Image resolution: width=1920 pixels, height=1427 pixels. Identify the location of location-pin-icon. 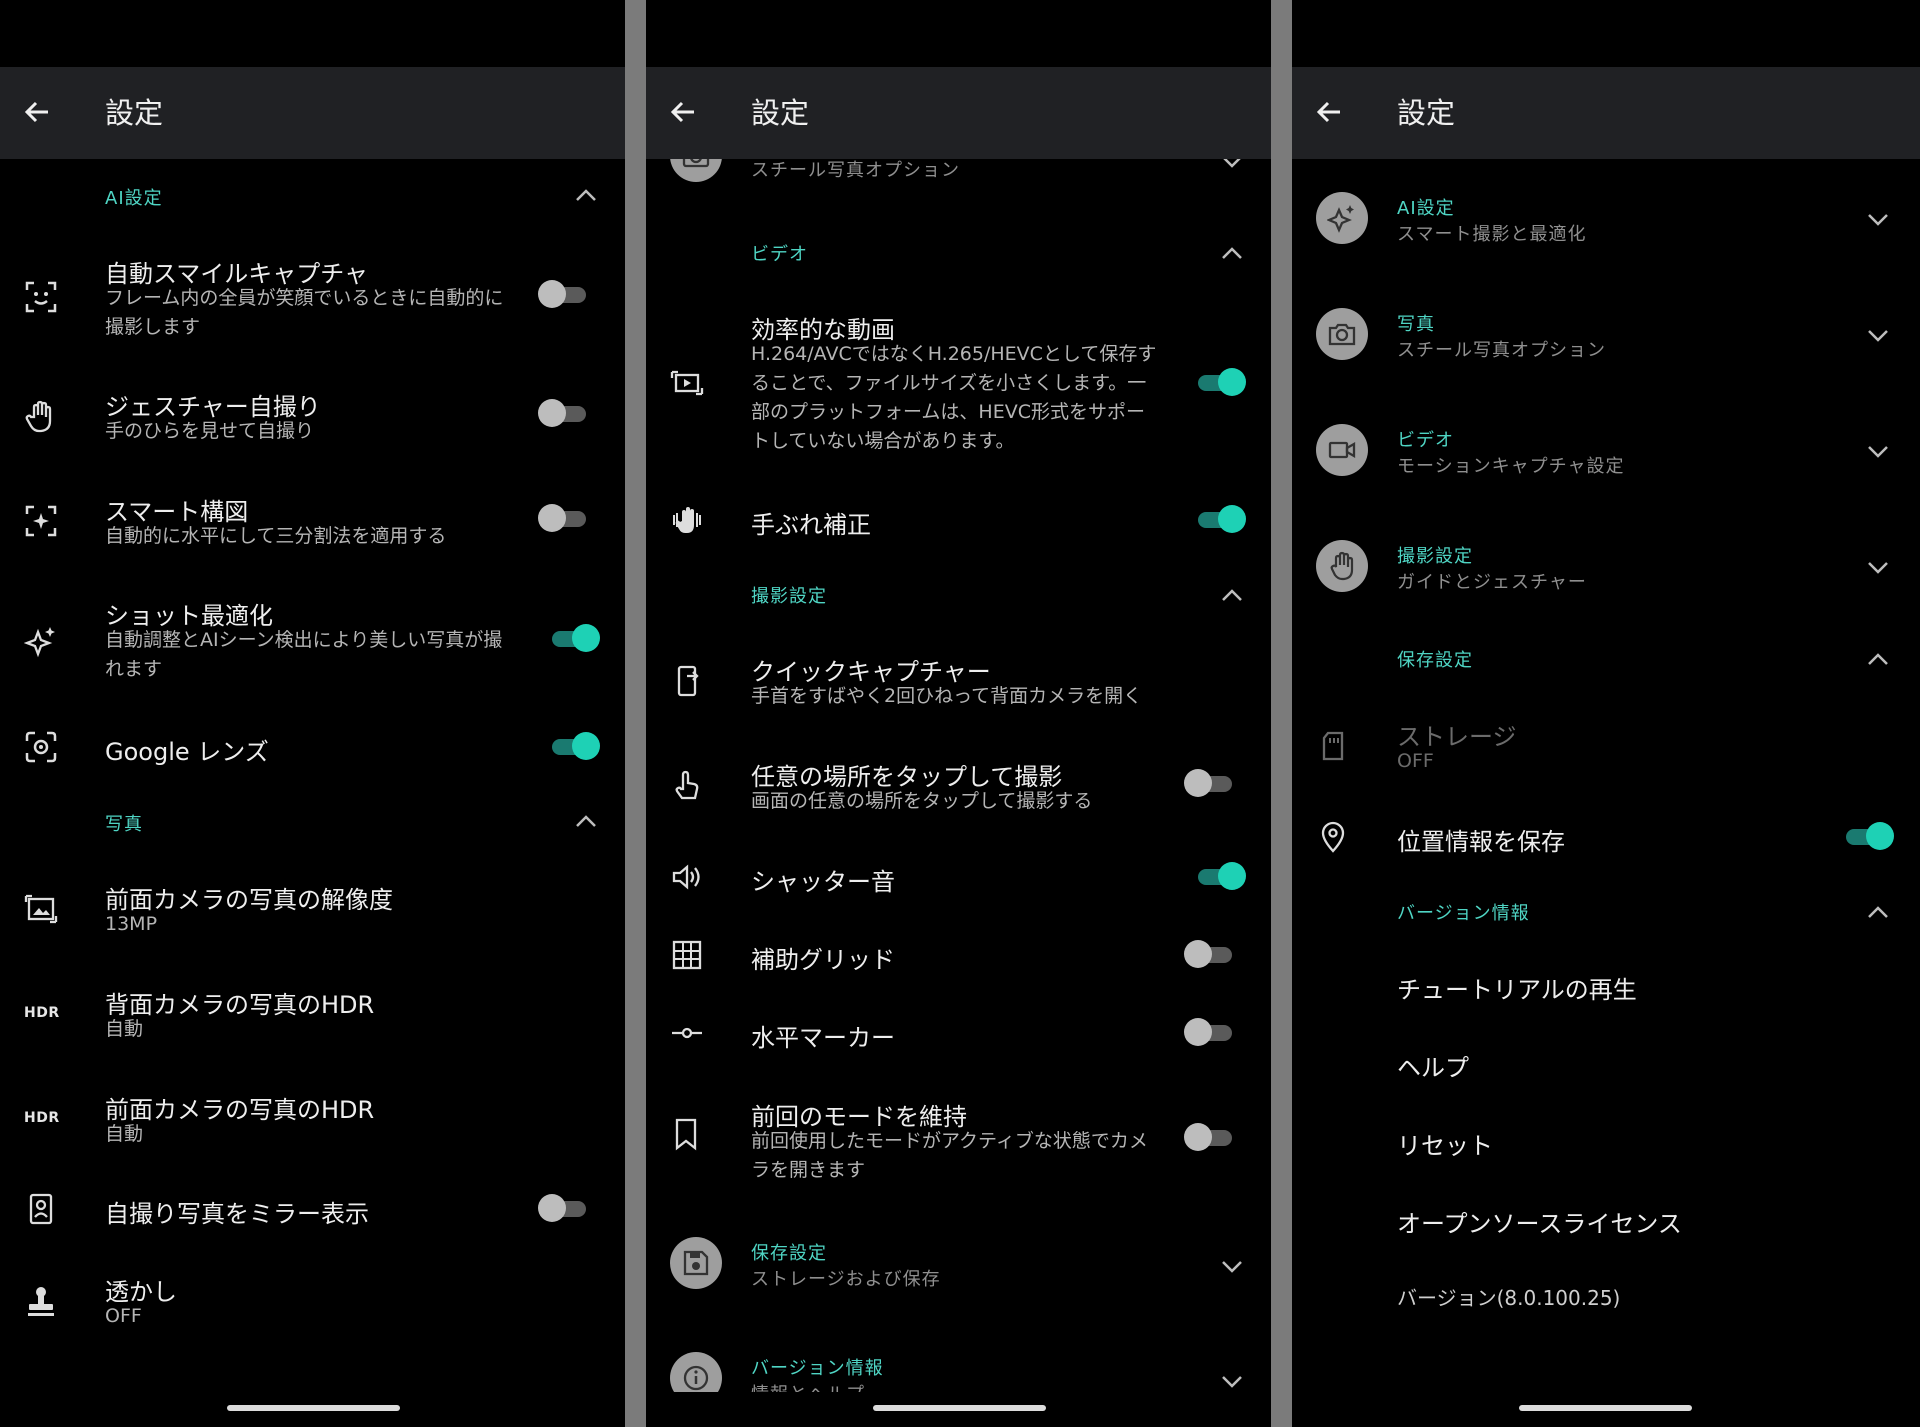
(1333, 837).